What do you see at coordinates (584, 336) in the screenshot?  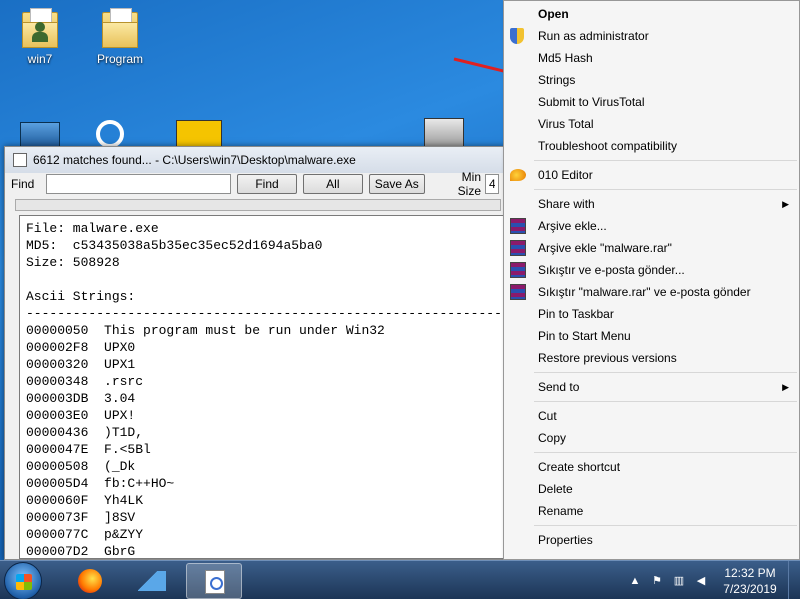 I see `menu-item-label: Pin to Start Menu` at bounding box center [584, 336].